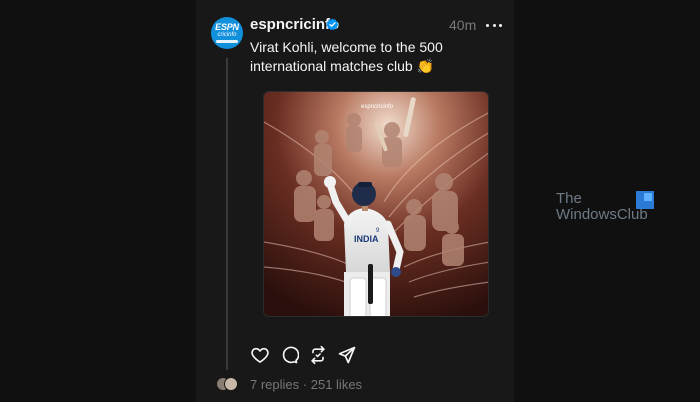 The height and width of the screenshot is (402, 700). I want to click on jersey-text: INDIA, so click(366, 239).